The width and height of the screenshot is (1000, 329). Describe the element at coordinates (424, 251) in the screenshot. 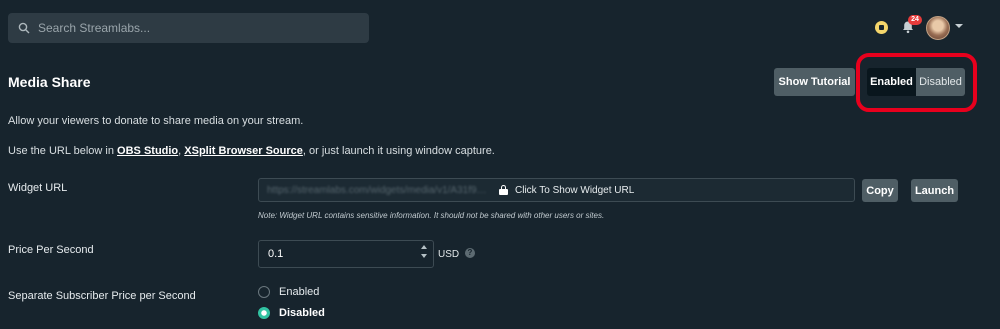

I see `price-stepper` at that location.